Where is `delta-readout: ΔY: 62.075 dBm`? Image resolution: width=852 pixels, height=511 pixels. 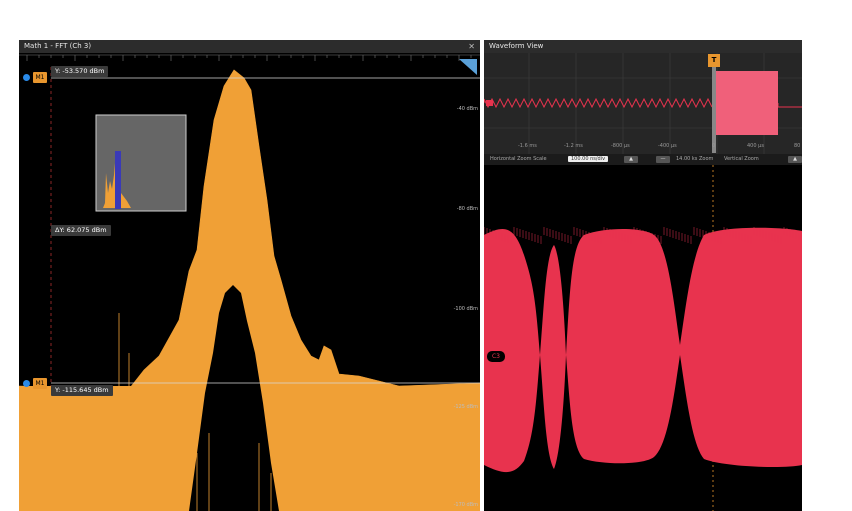
delta-readout: ΔY: 62.075 dBm is located at coordinates (81, 230).